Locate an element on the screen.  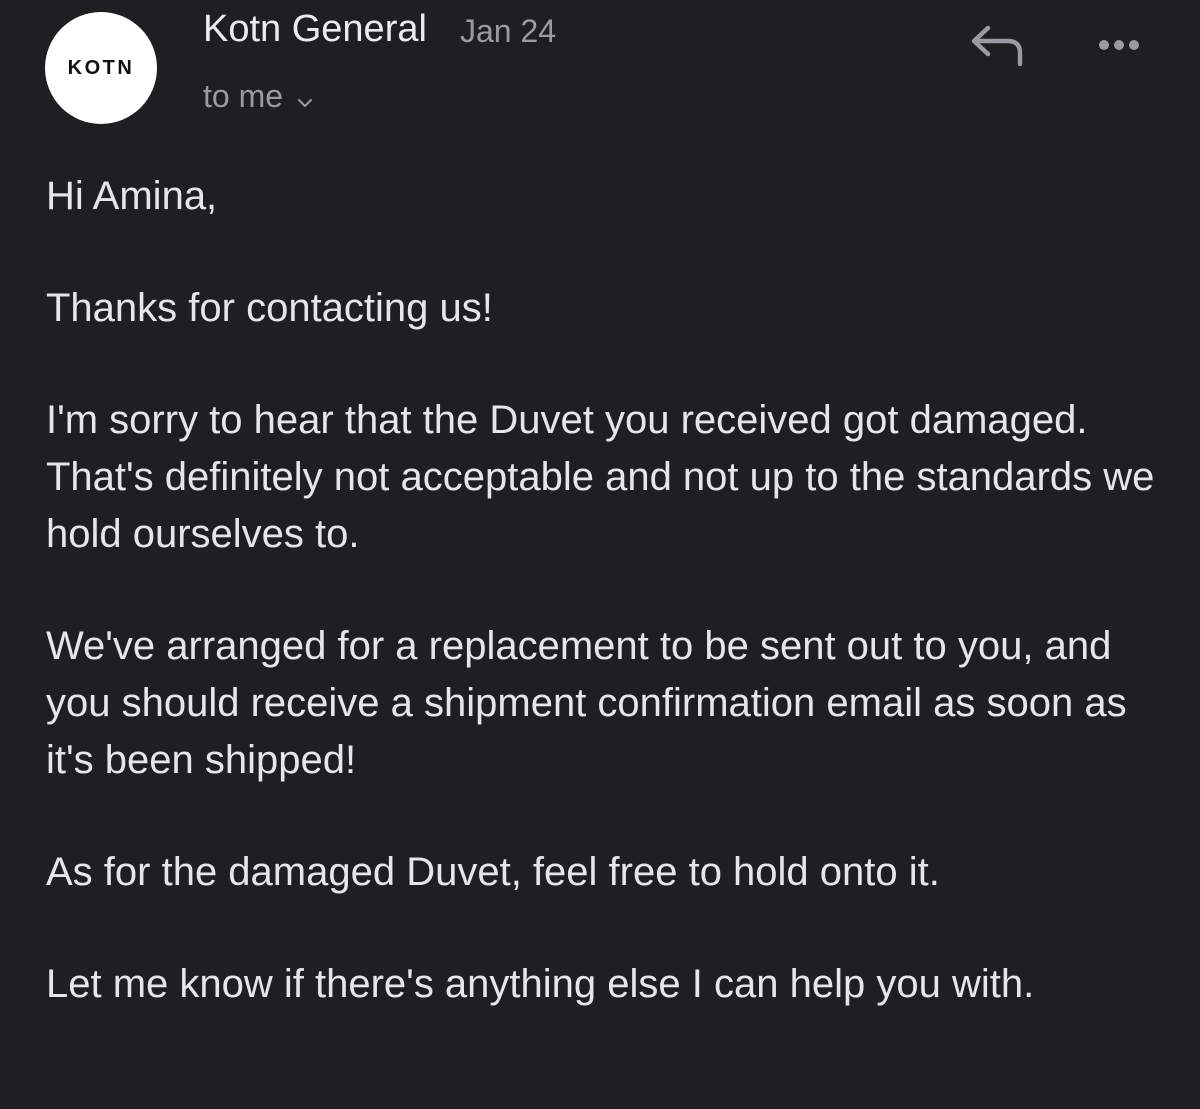
recipient-toggle: to me is located at coordinates (258, 96).